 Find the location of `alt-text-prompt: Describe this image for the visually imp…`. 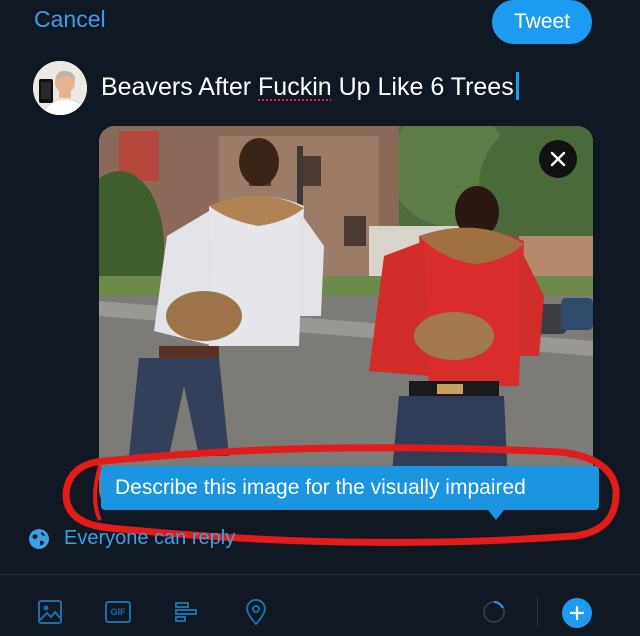

alt-text-prompt: Describe this image for the visually imp… is located at coordinates (350, 488).